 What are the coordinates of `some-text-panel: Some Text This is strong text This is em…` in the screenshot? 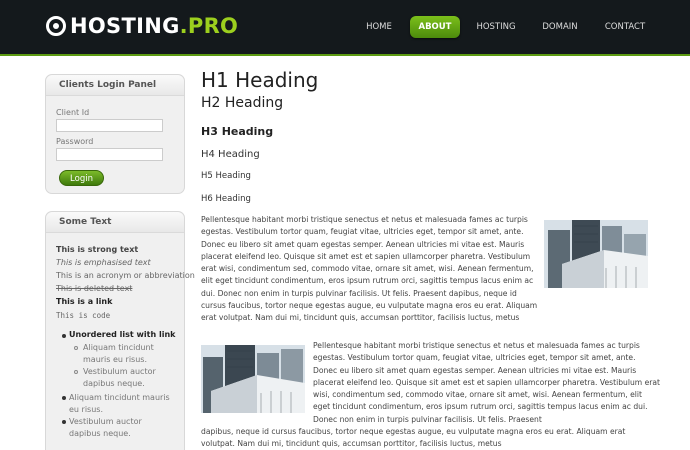 It's located at (120, 330).